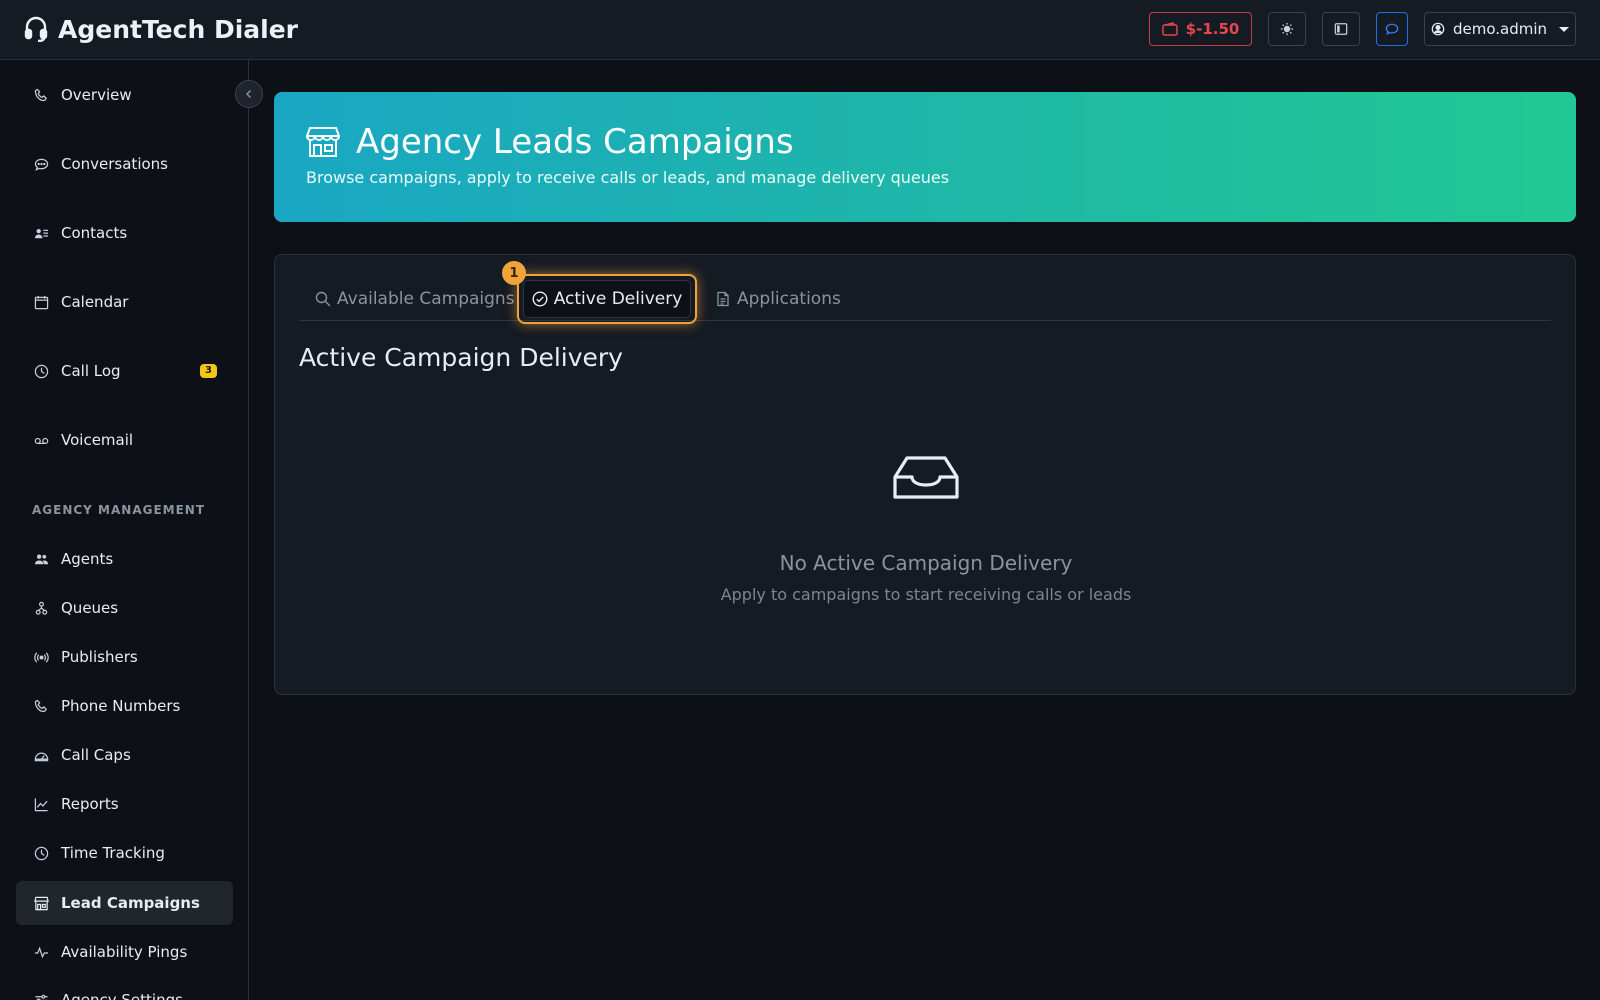  What do you see at coordinates (540, 299) in the screenshot?
I see `check-circle-icon` at bounding box center [540, 299].